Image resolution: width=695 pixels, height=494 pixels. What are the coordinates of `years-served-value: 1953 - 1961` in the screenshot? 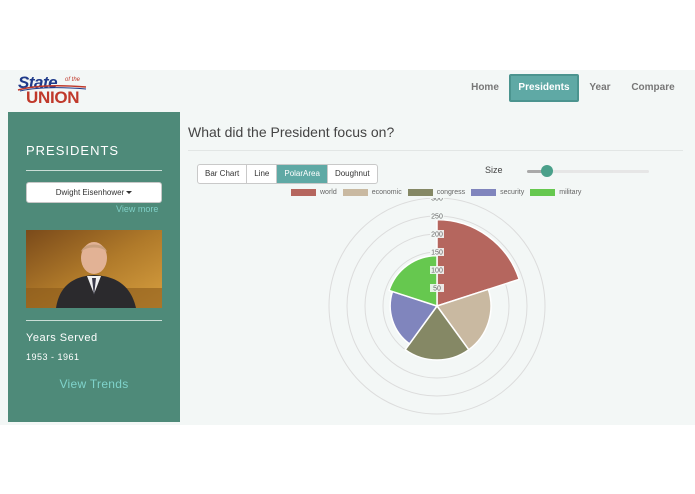 It's located at (53, 357).